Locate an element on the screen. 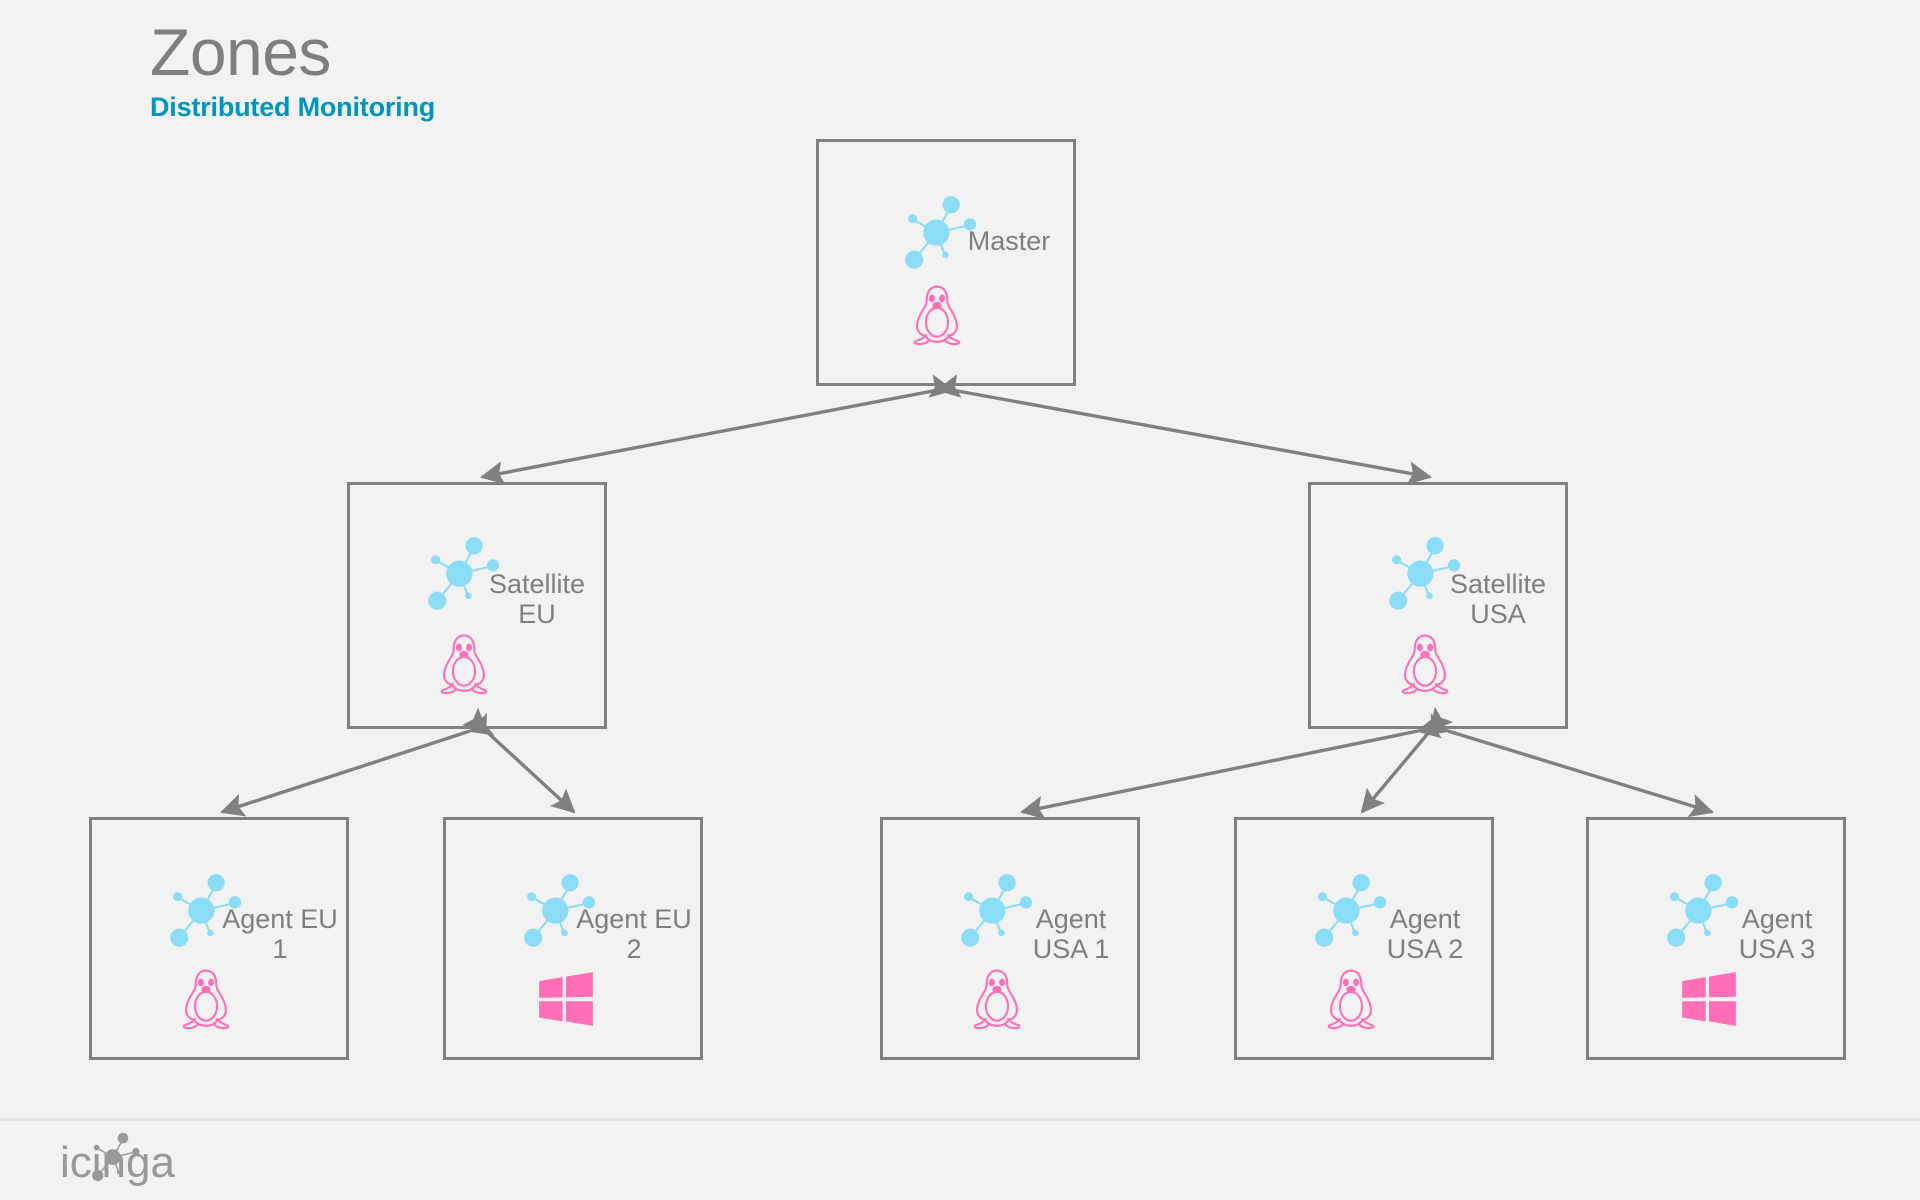  node-label-satellite-usa: Satellite USA is located at coordinates (1498, 599).